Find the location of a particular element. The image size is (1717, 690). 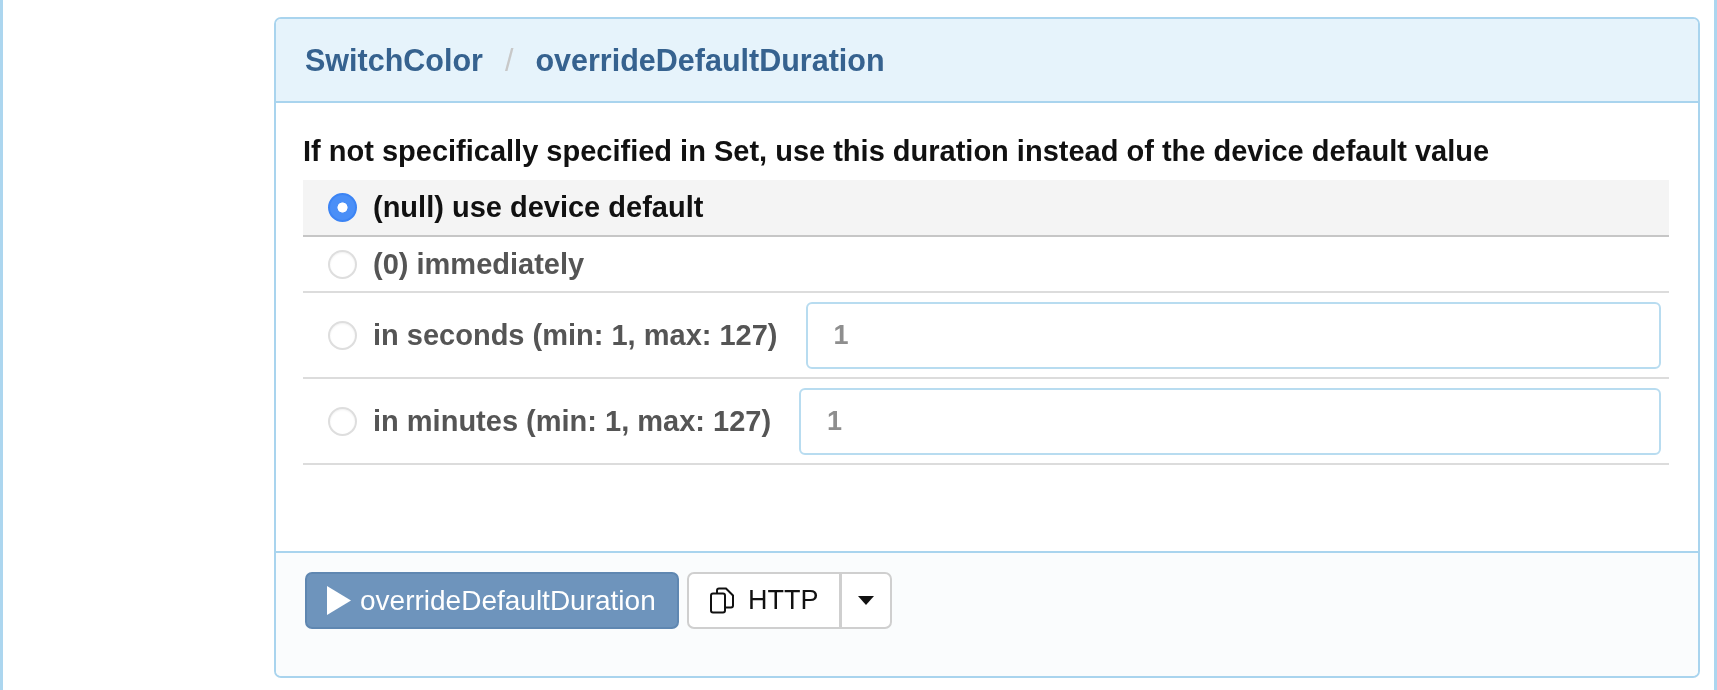

radio-button is located at coordinates (342, 207).